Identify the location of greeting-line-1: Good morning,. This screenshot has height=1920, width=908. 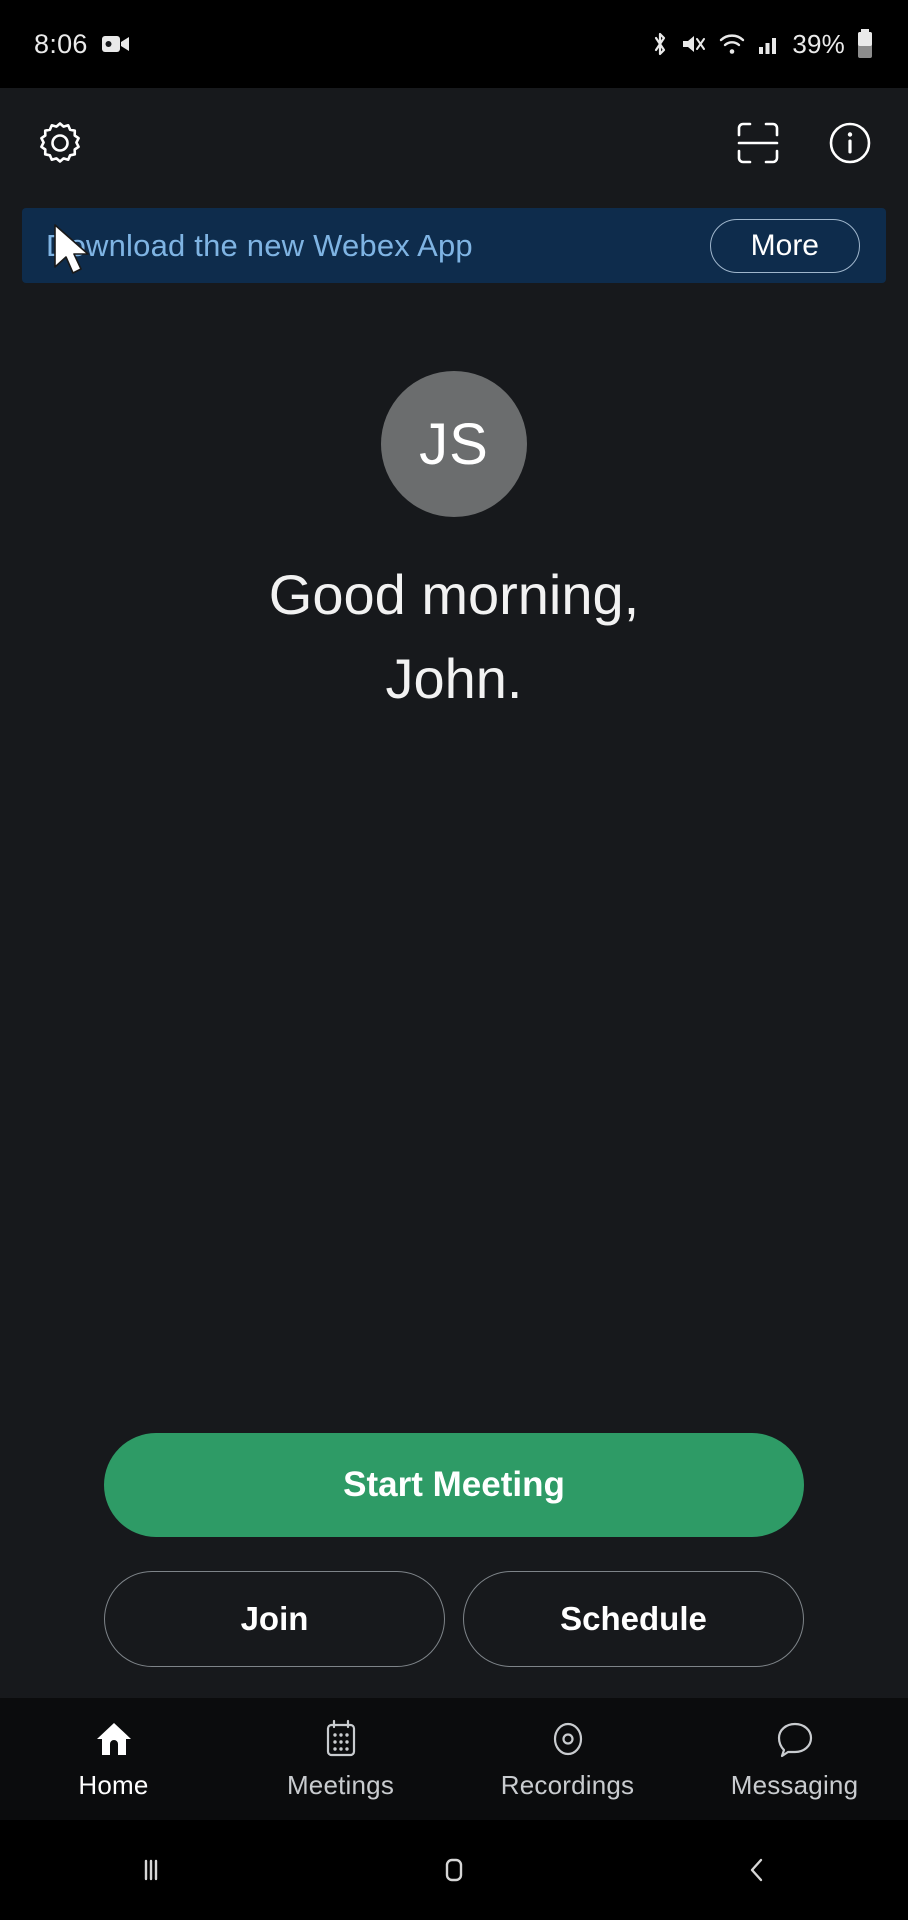
(454, 594).